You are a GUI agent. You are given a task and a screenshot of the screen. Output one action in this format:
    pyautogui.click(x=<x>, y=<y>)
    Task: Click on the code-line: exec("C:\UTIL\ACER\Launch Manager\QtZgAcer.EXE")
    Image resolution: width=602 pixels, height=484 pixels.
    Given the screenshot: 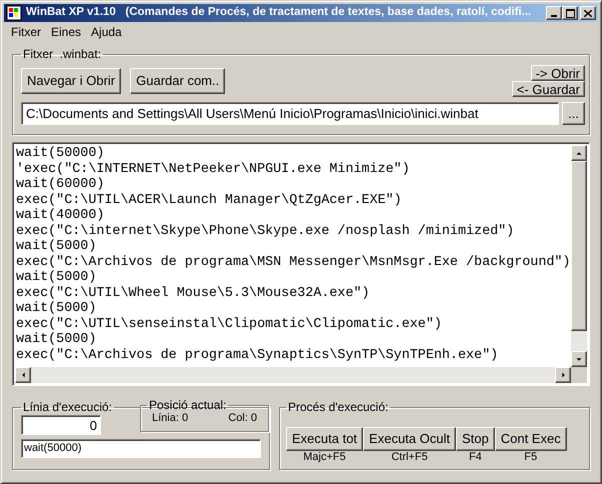 What is the action you would take?
    pyautogui.click(x=209, y=200)
    